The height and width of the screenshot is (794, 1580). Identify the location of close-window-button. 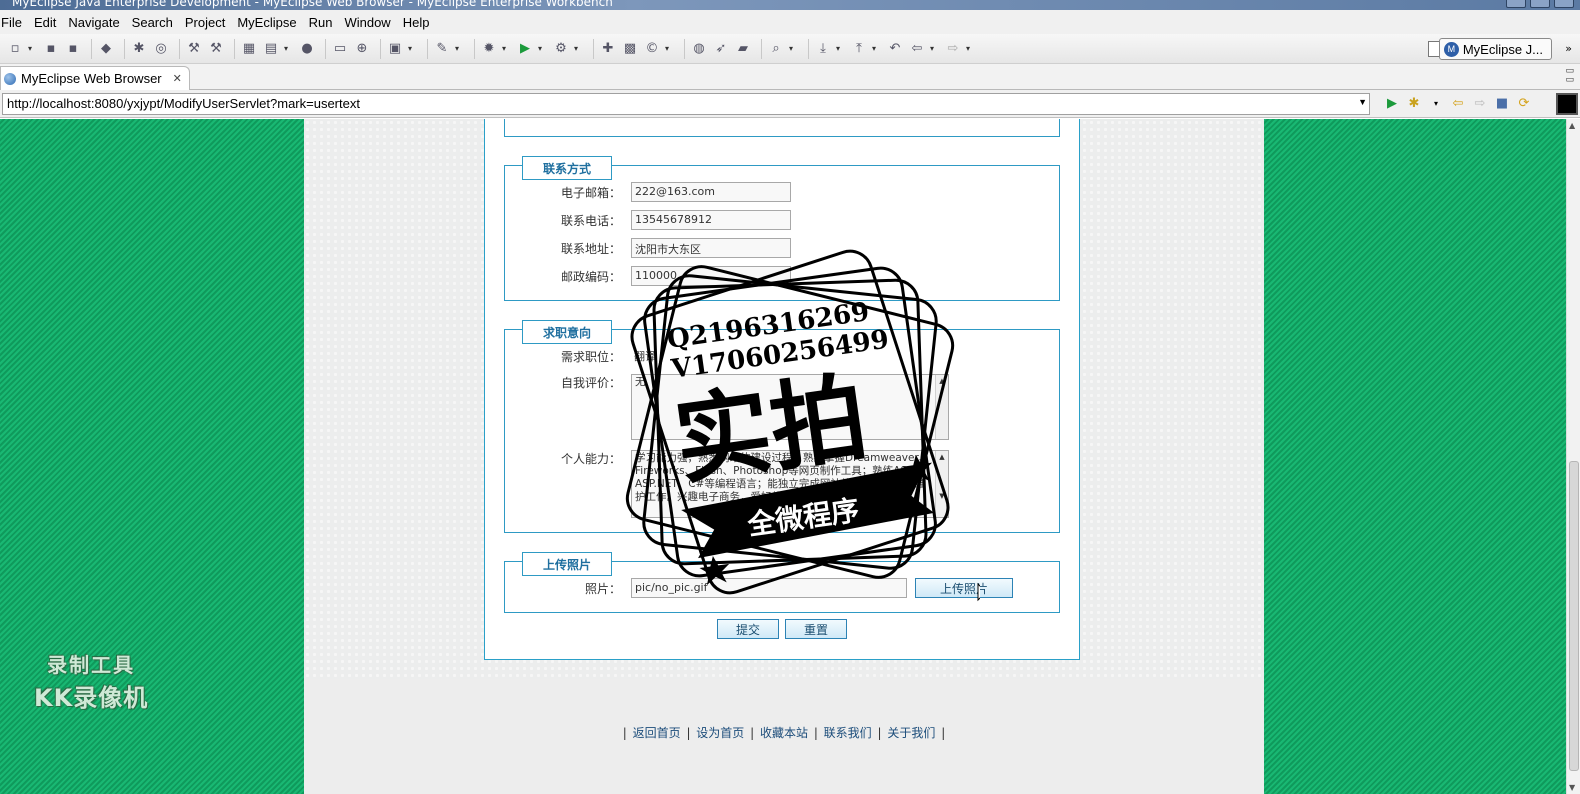
(1564, 4).